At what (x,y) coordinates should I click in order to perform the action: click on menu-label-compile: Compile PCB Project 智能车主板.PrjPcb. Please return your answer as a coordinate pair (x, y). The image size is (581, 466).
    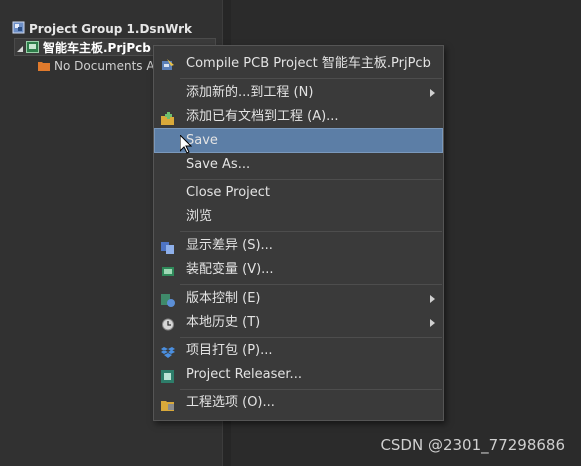
    Looking at the image, I should click on (308, 63).